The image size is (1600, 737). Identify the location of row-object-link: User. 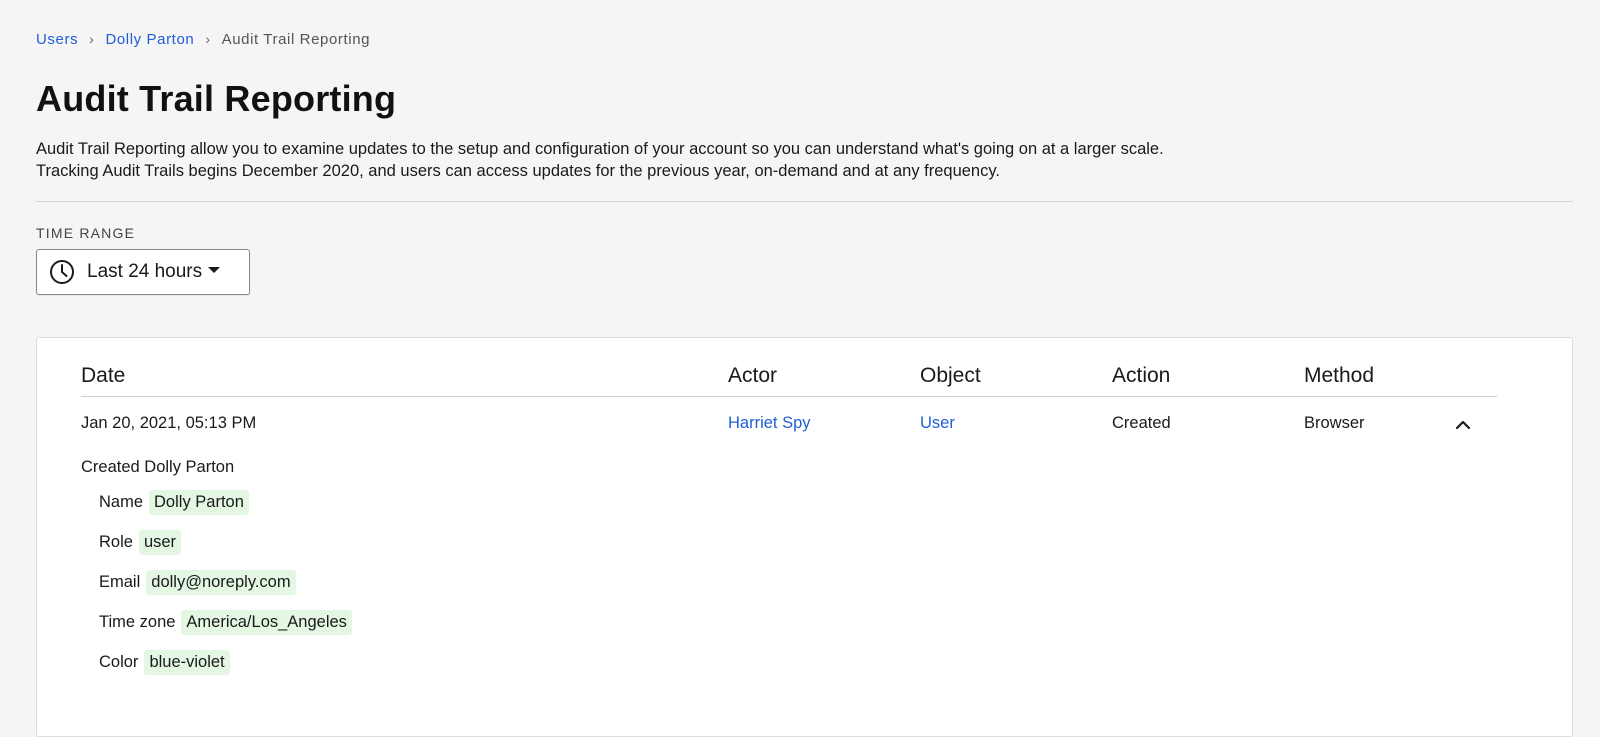
(937, 423).